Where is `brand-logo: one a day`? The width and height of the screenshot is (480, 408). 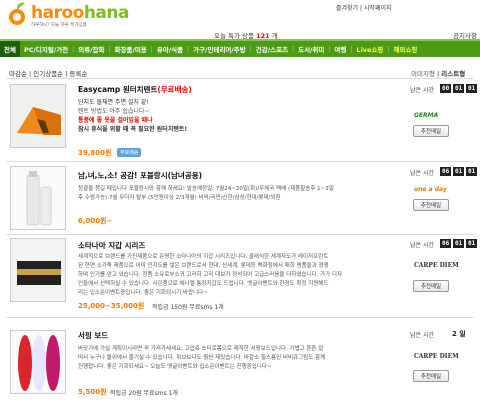 brand-logo: one a day is located at coordinates (430, 189).